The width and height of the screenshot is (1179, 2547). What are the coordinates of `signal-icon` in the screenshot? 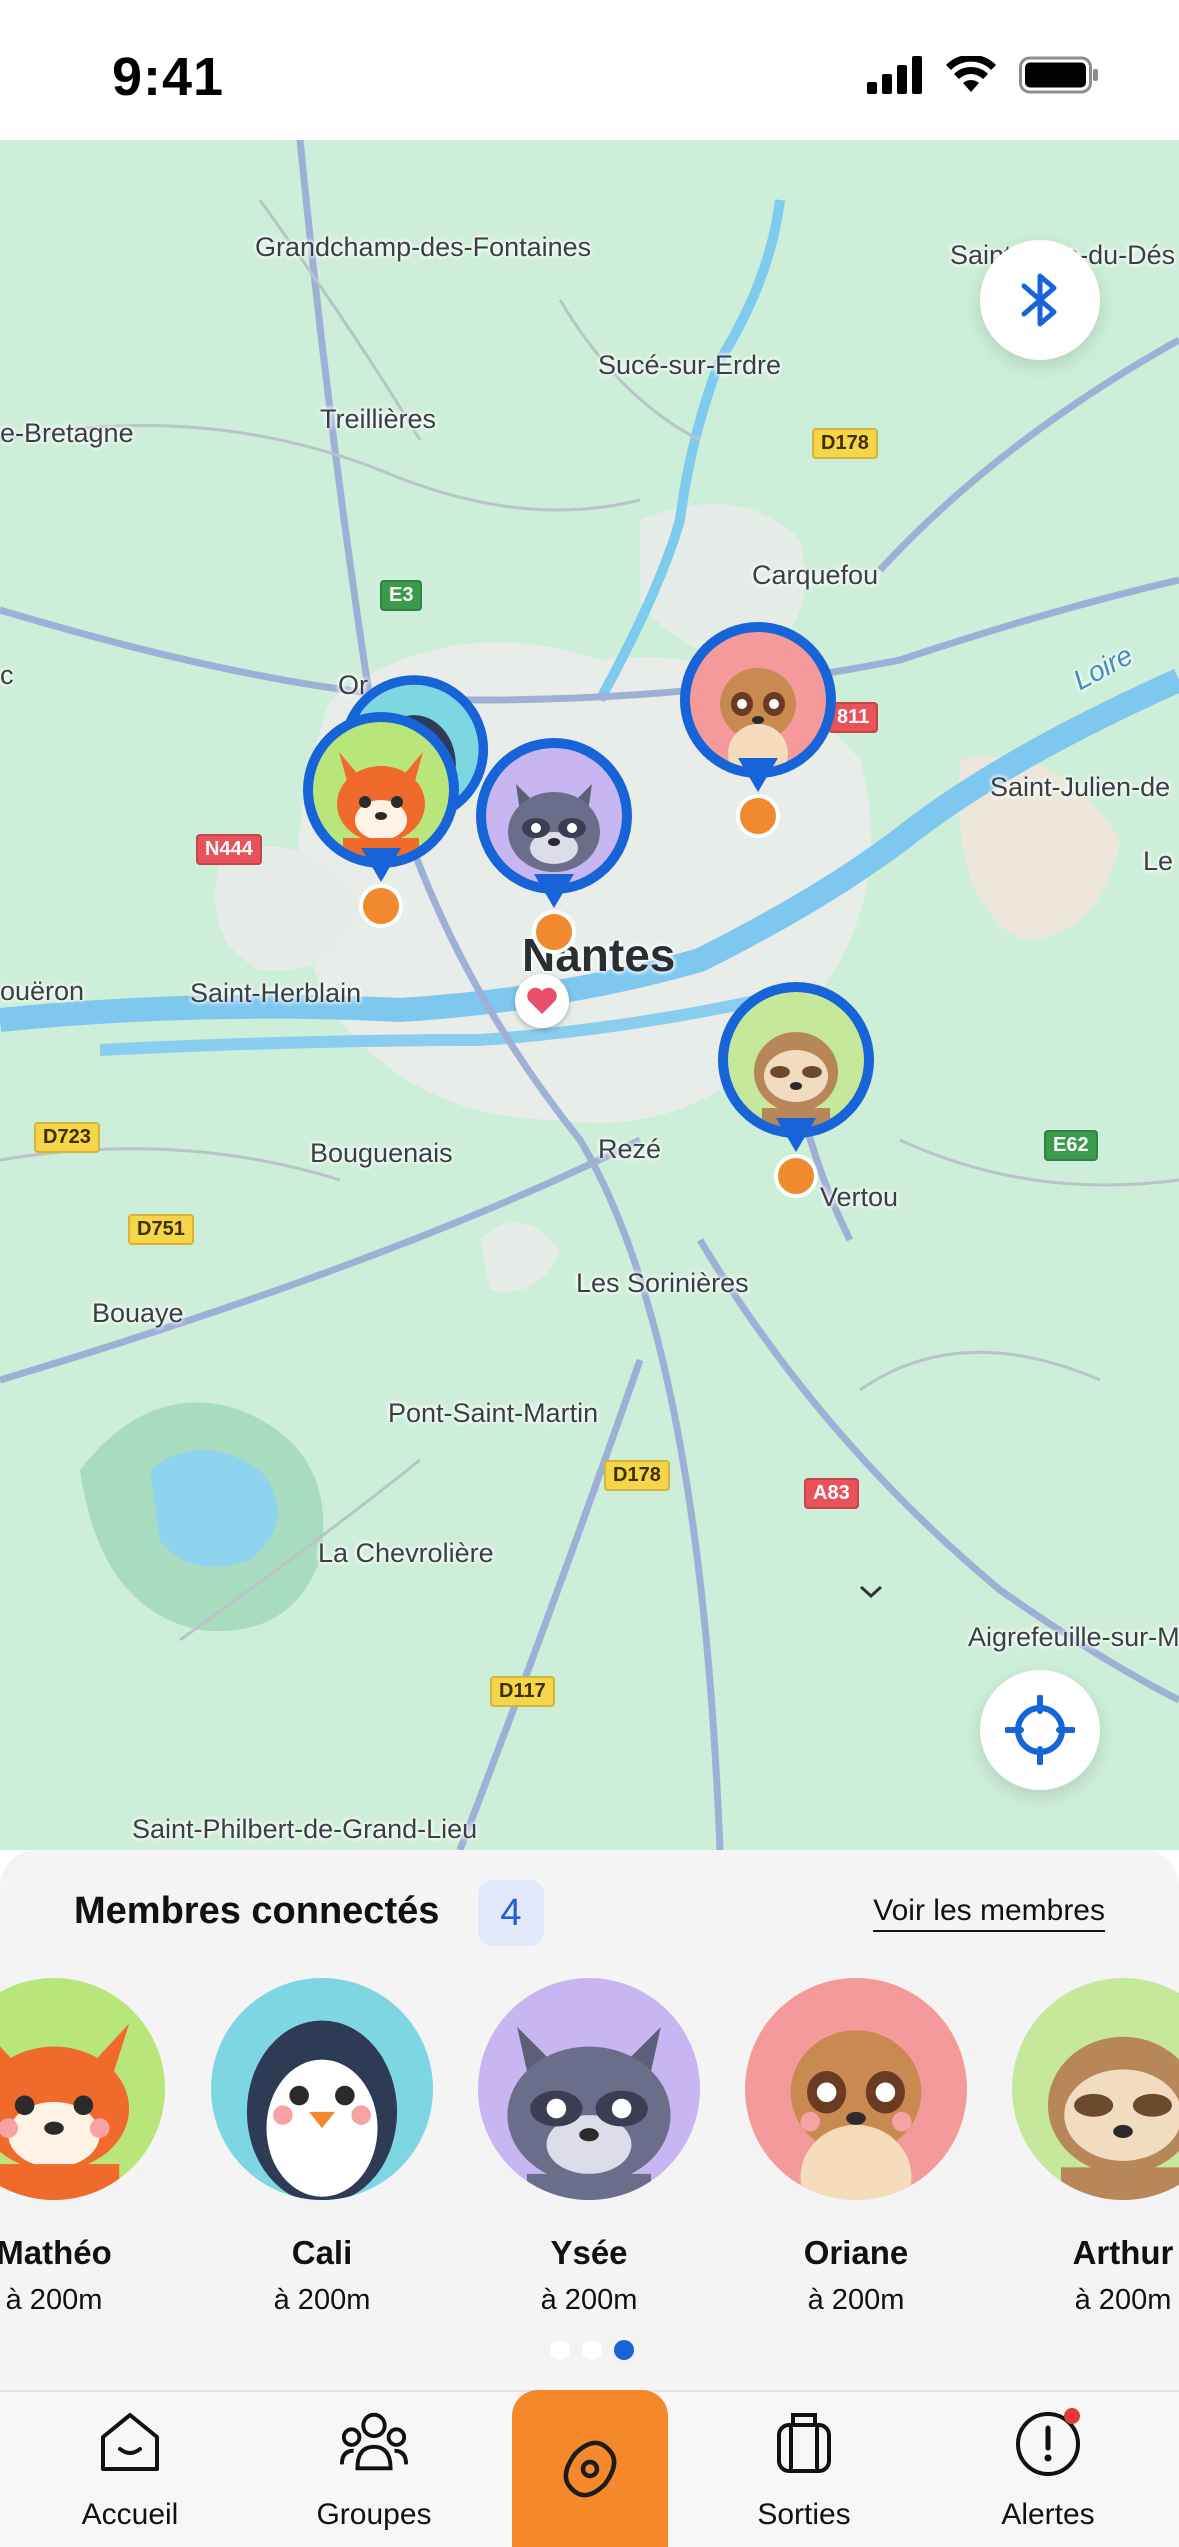 It's located at (894, 75).